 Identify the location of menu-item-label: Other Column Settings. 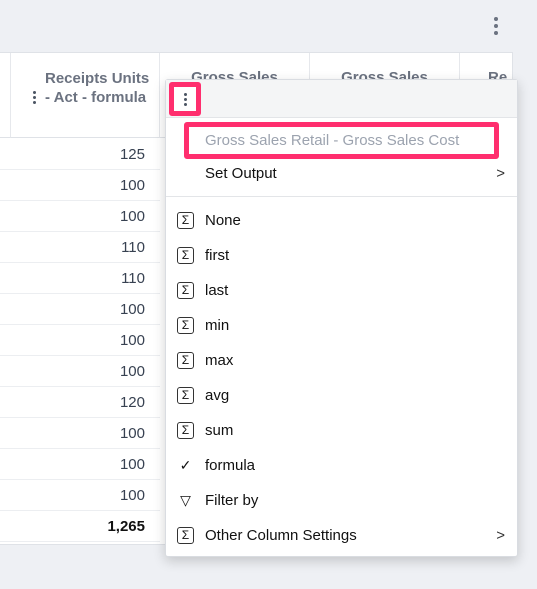
(281, 535).